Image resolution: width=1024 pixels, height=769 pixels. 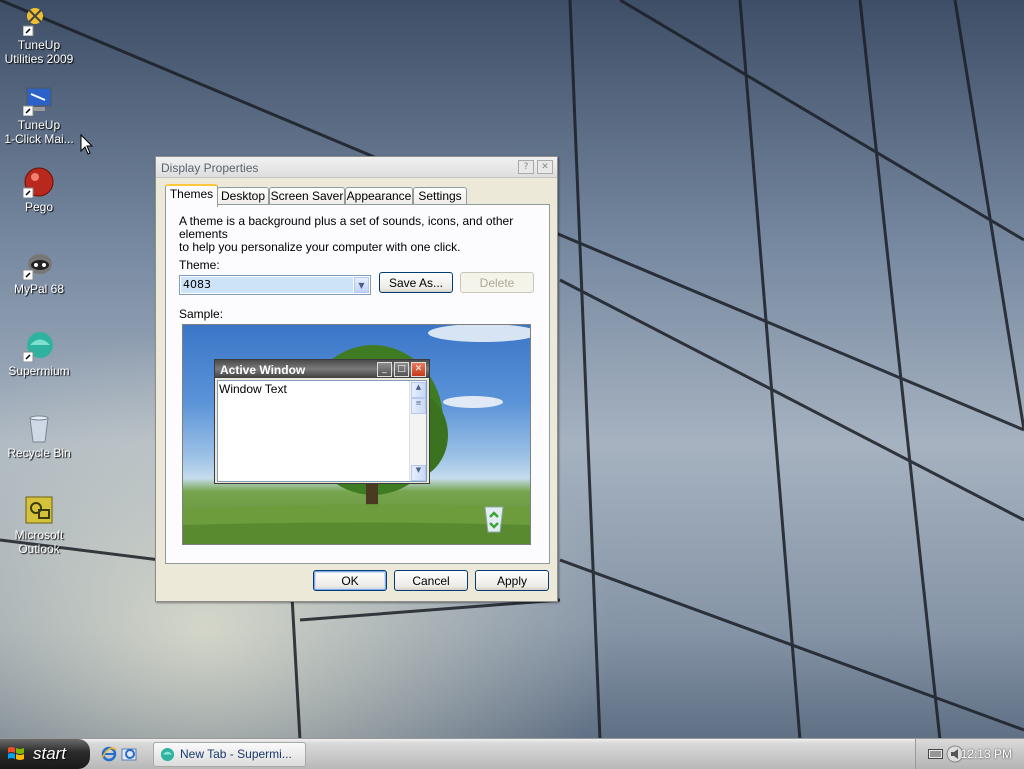 I want to click on theme-dropdown: 4083 ▼, so click(x=275, y=285).